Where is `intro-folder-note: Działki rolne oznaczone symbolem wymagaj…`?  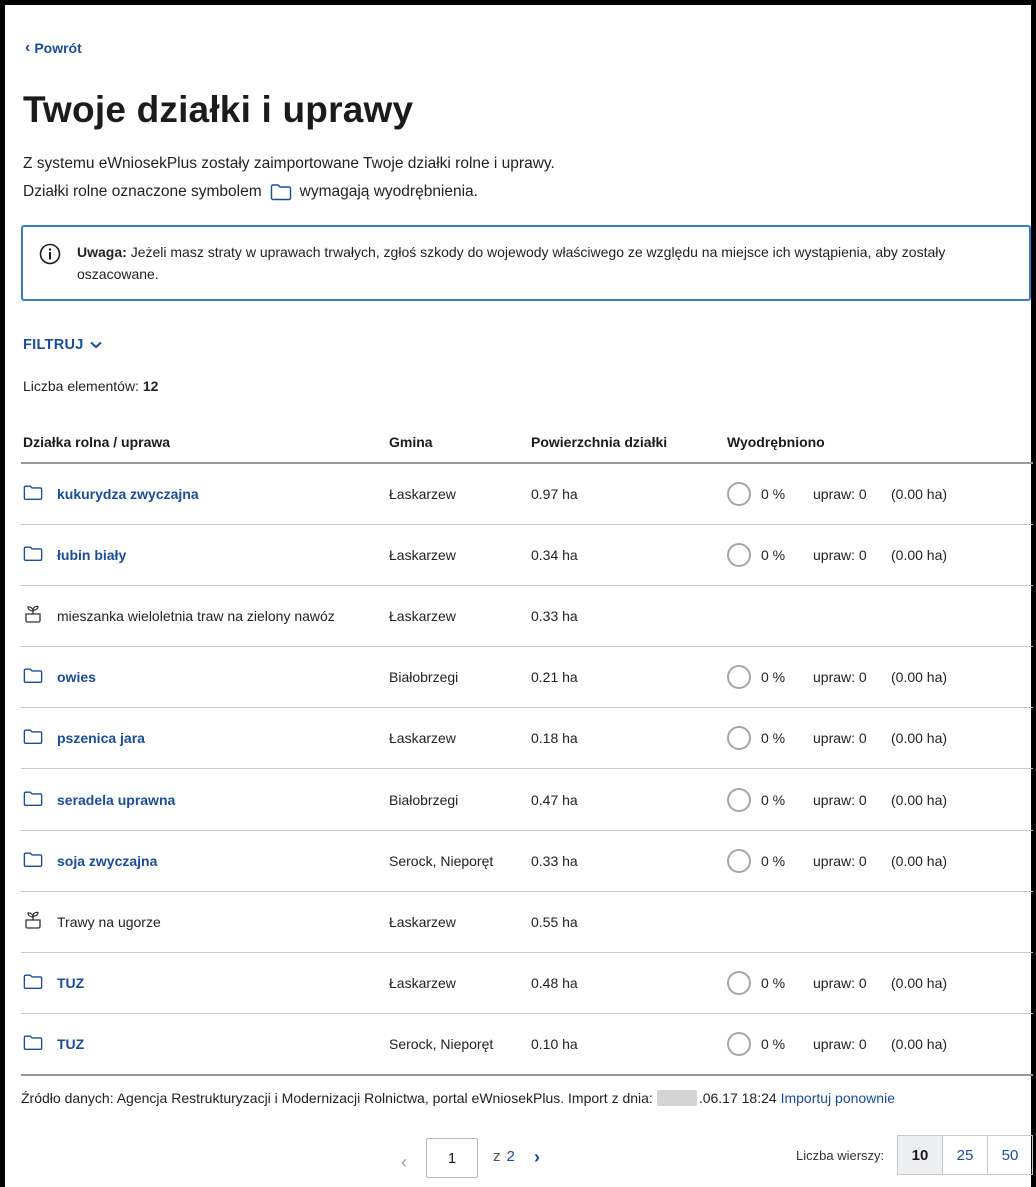 intro-folder-note: Działki rolne oznaczone symbolem wymagaj… is located at coordinates (250, 192).